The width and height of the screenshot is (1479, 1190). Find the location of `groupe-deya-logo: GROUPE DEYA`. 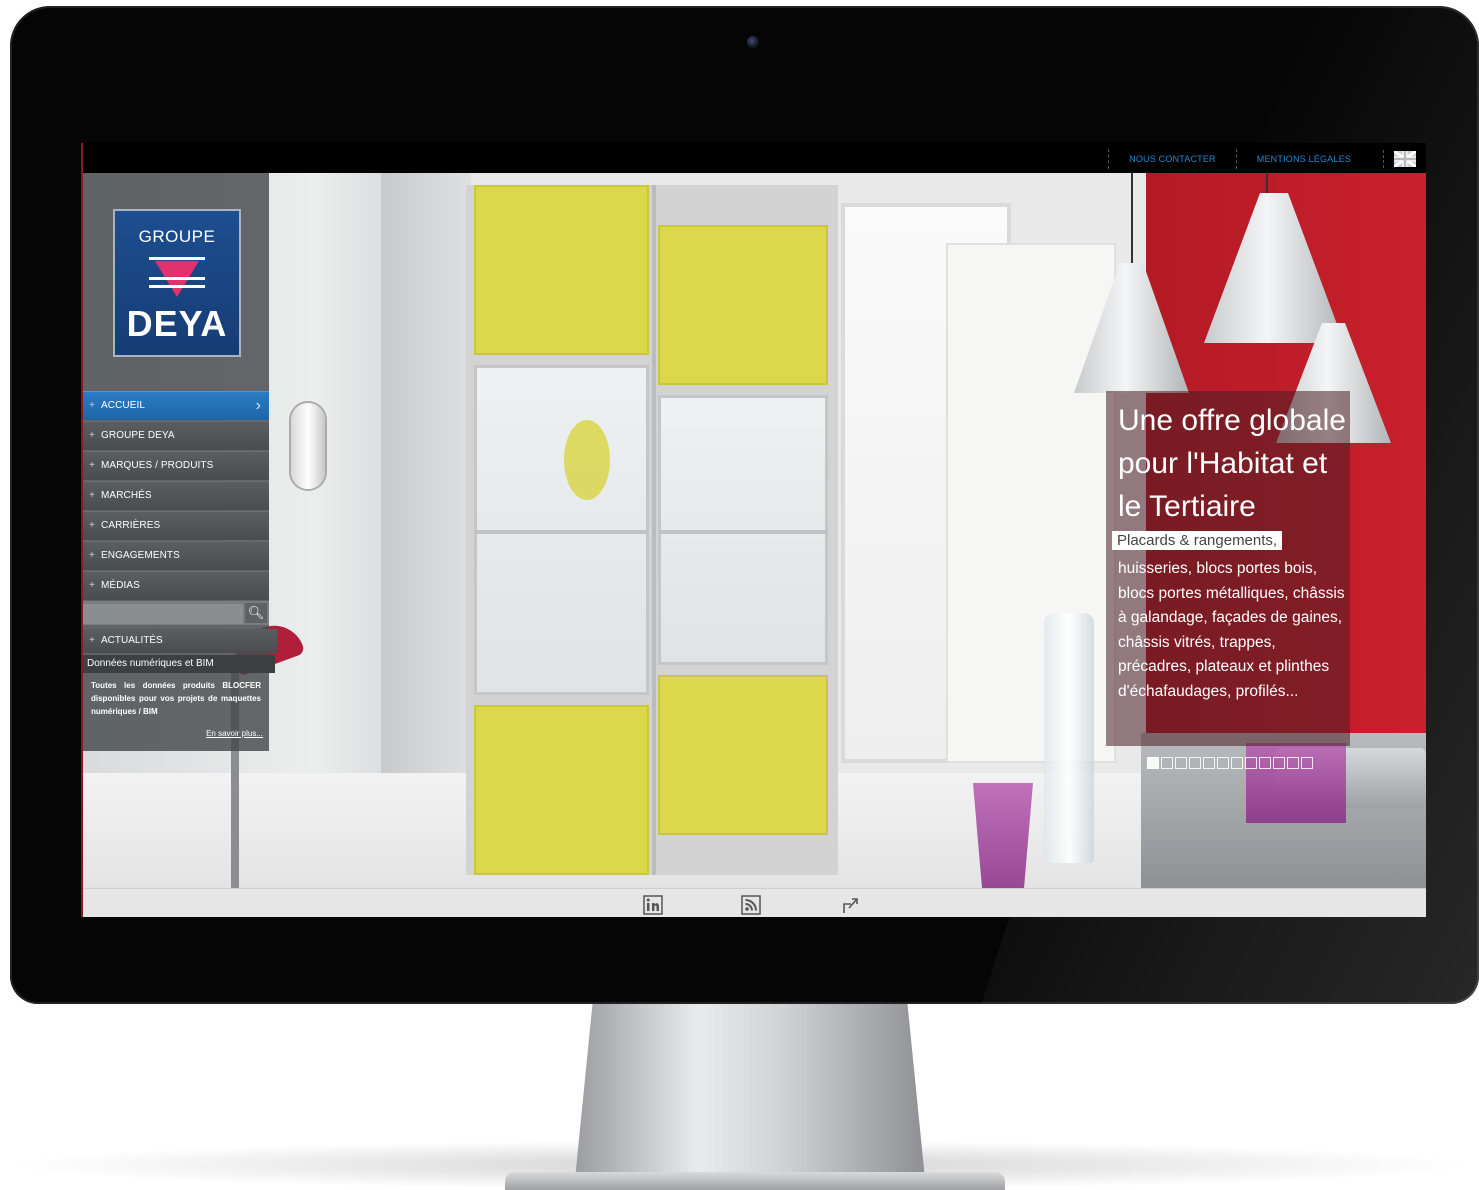

groupe-deya-logo: GROUPE DEYA is located at coordinates (177, 283).